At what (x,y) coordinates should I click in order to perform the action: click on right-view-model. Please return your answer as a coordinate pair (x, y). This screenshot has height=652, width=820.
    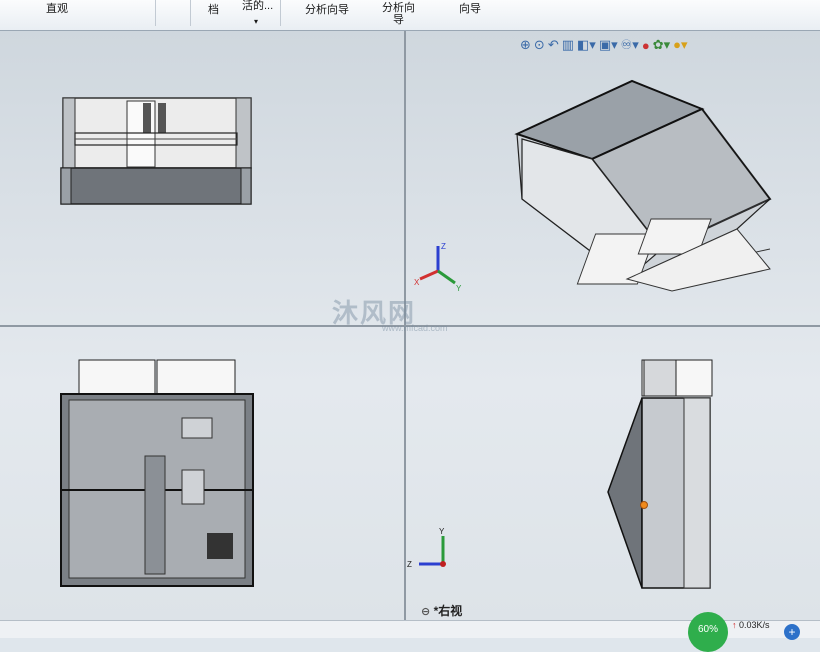
    Looking at the image, I should click on (660, 474).